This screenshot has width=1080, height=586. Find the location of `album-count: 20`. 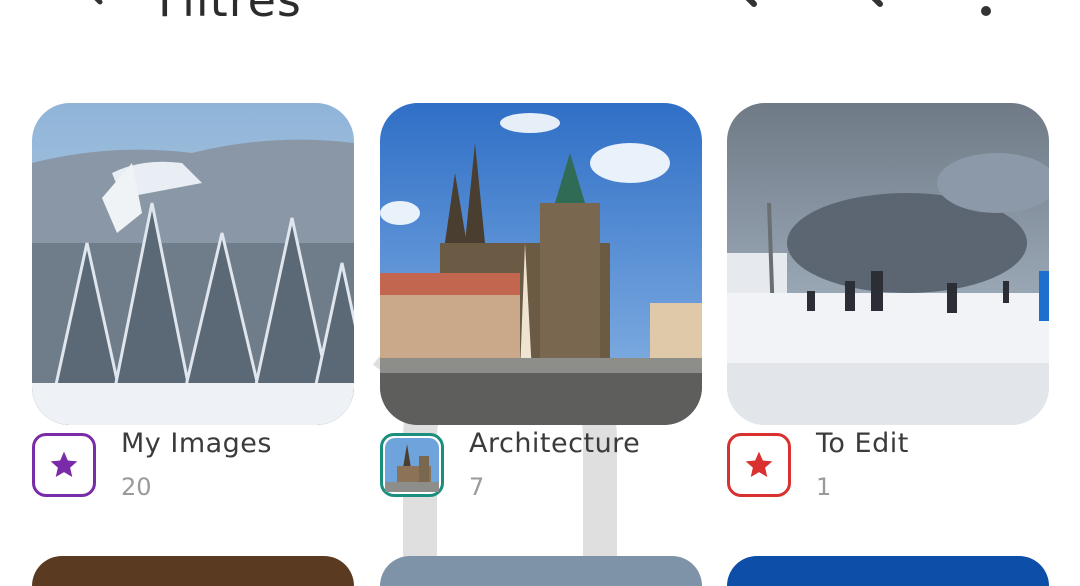

album-count: 20 is located at coordinates (136, 487).